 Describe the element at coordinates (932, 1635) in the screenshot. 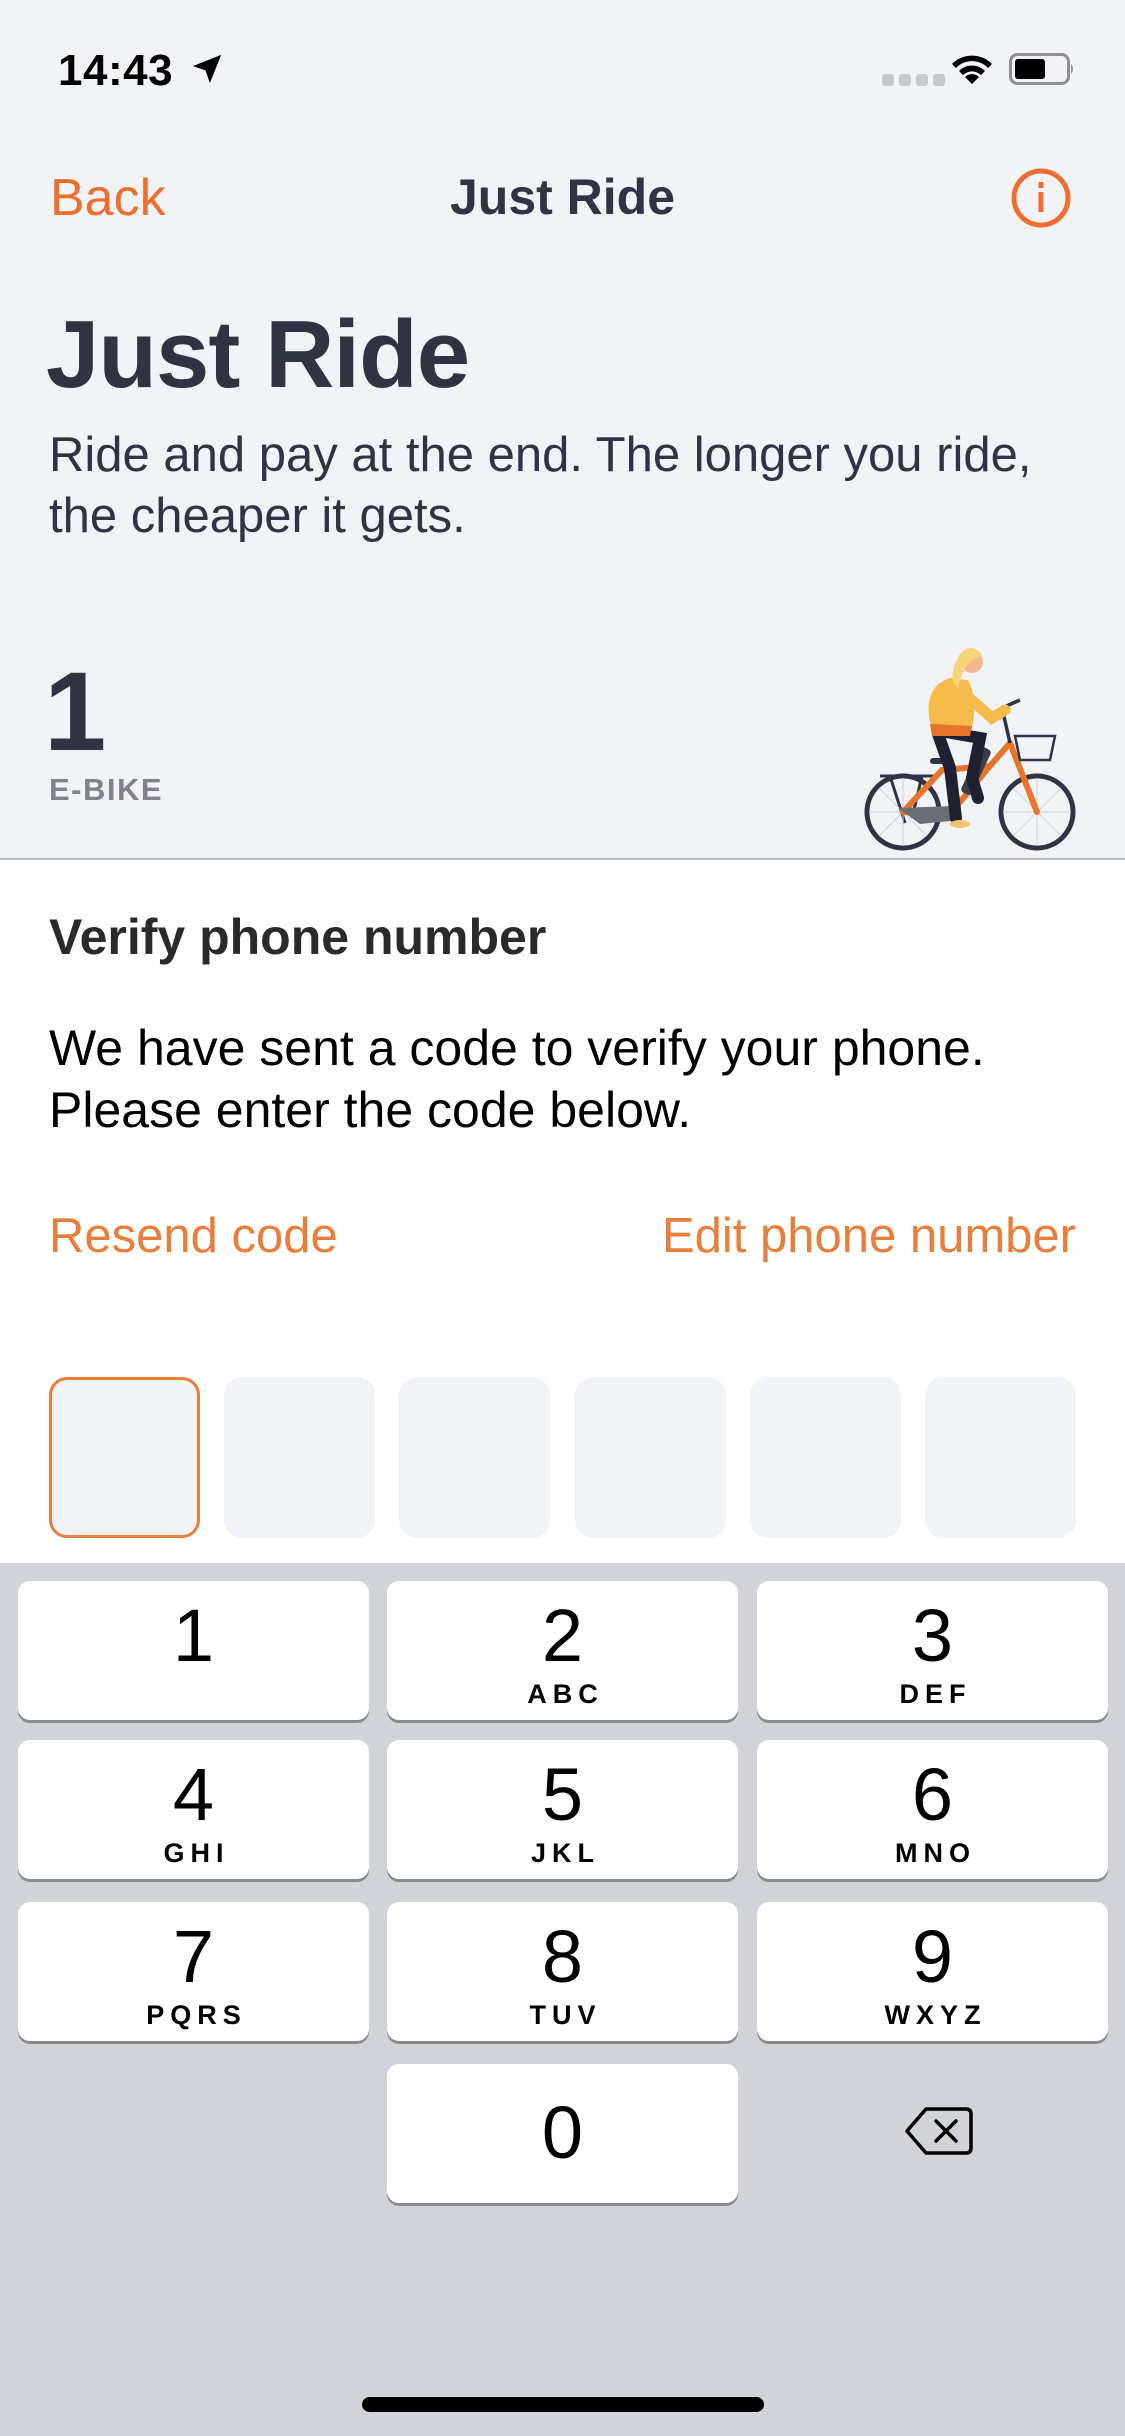

I see `key-digit: 3` at that location.